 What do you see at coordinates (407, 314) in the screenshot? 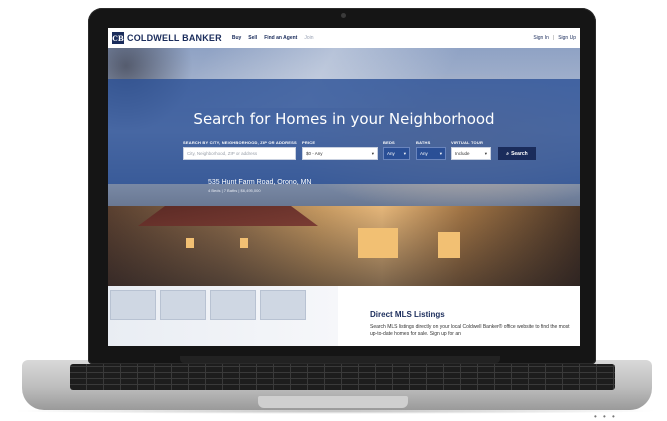
I see `mls-section-title: Direct MLS Listings` at bounding box center [407, 314].